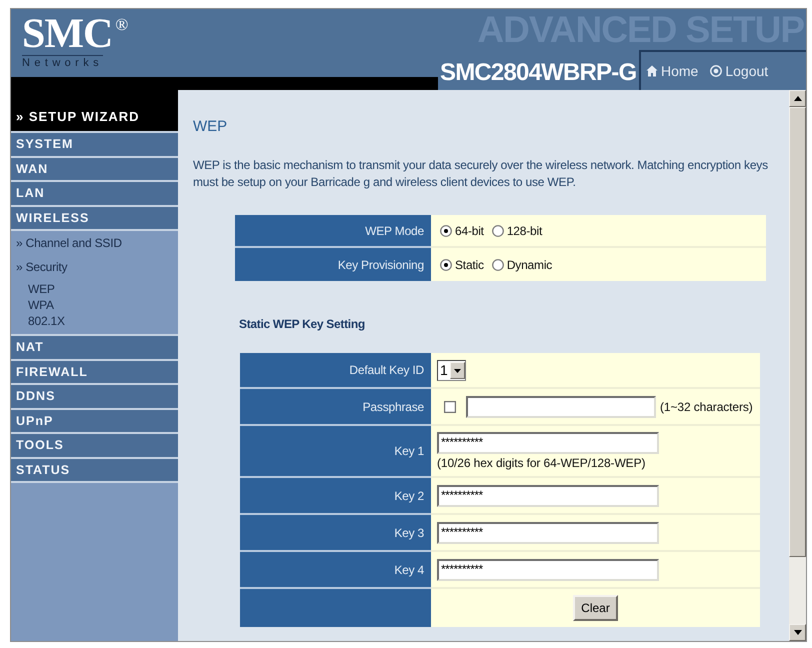 The image size is (812, 648). I want to click on radio-label: 64-bit, so click(469, 231).